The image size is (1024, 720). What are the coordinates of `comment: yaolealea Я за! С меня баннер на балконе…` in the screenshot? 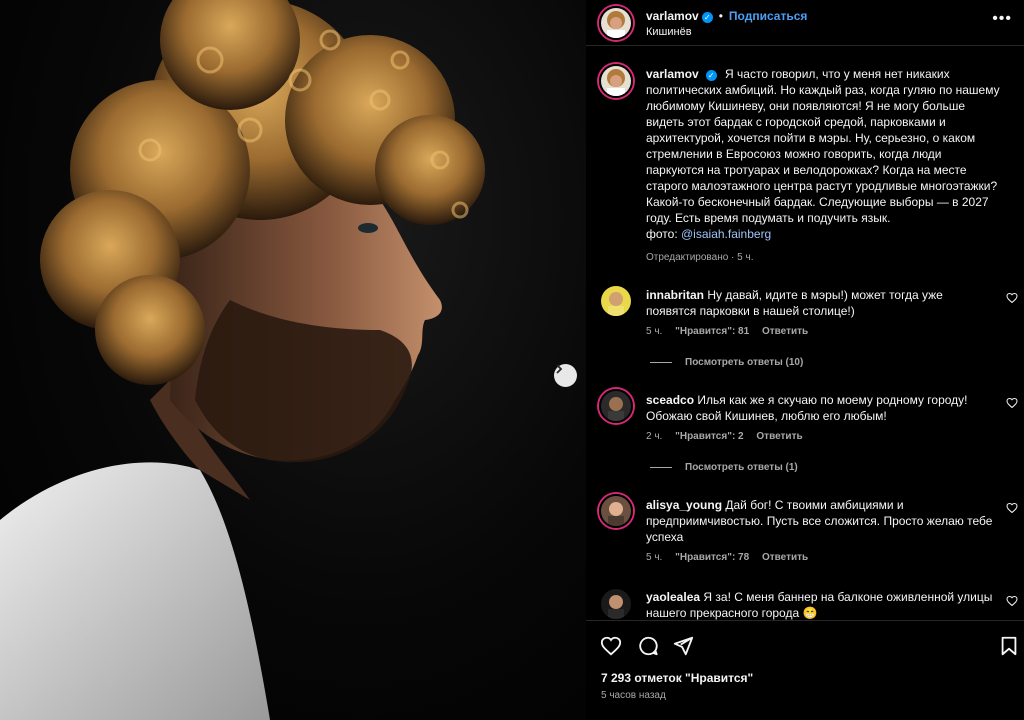 It's located at (821, 605).